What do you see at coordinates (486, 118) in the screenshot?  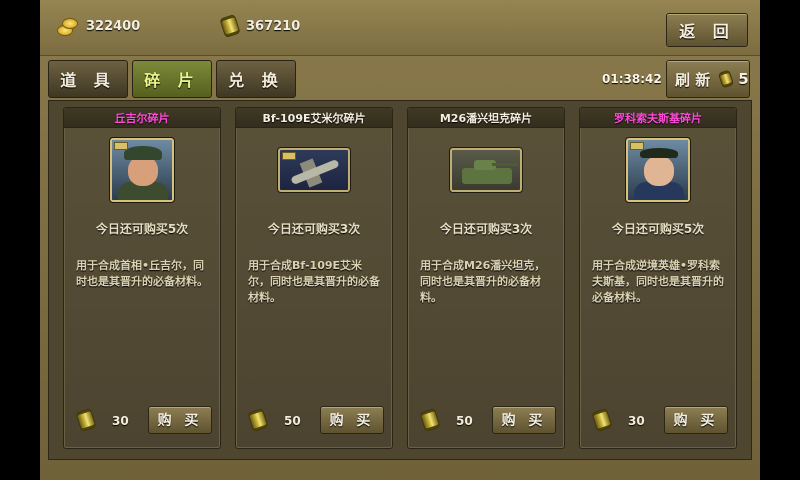 I see `card-title: M26潘兴坦克碎片` at bounding box center [486, 118].